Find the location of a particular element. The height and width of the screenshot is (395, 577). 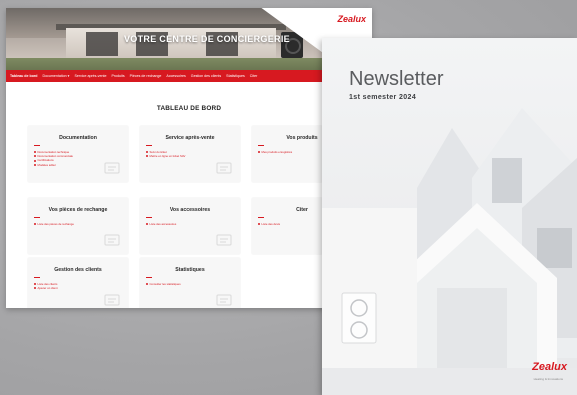

nav-item: Statistiques is located at coordinates (235, 76).